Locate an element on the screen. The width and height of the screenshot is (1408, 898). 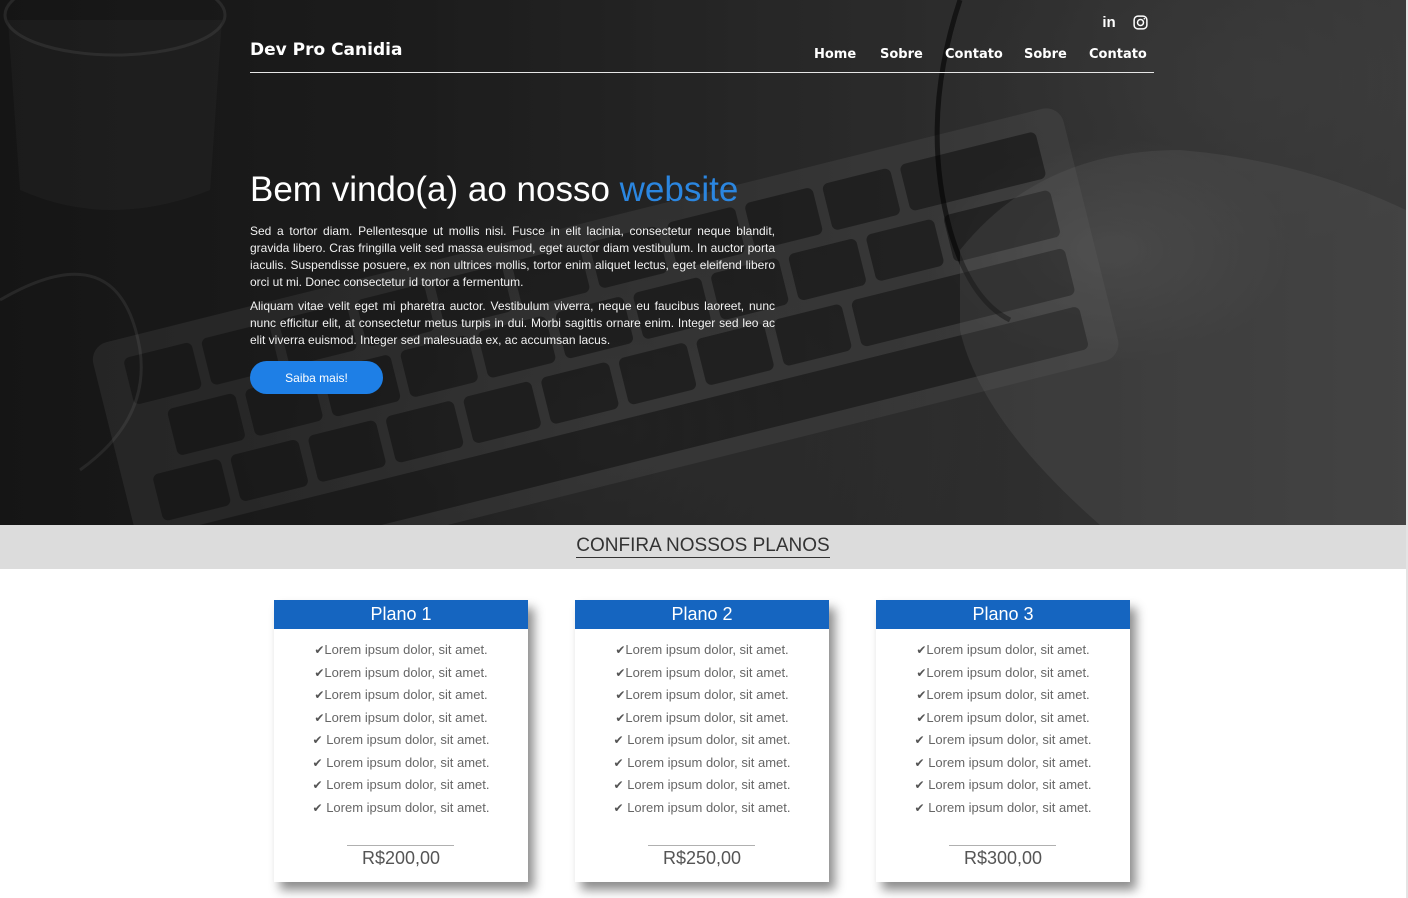
plans-title-text: CONFIRA NOSSOS PLANOS is located at coordinates (703, 546).